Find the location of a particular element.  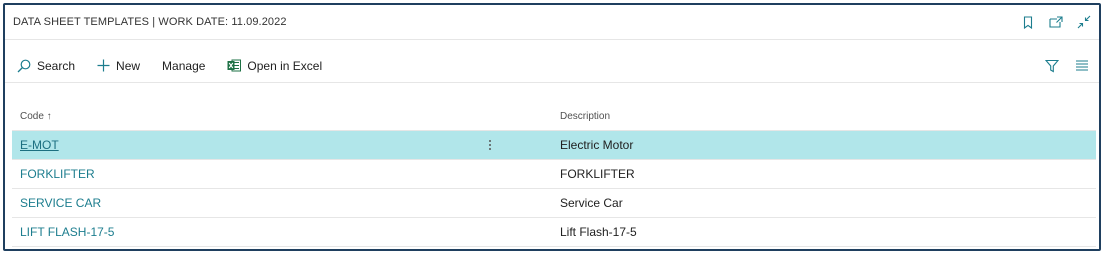

title-icons is located at coordinates (1056, 22).